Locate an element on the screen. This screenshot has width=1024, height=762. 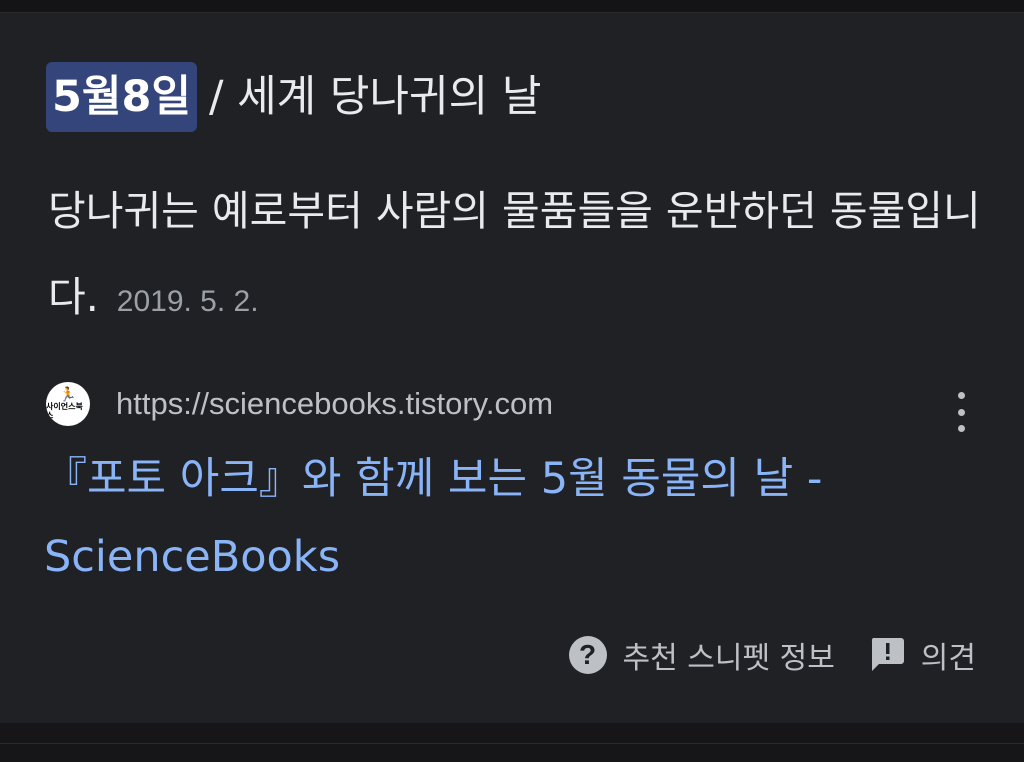
more-vert-icon is located at coordinates (961, 412).